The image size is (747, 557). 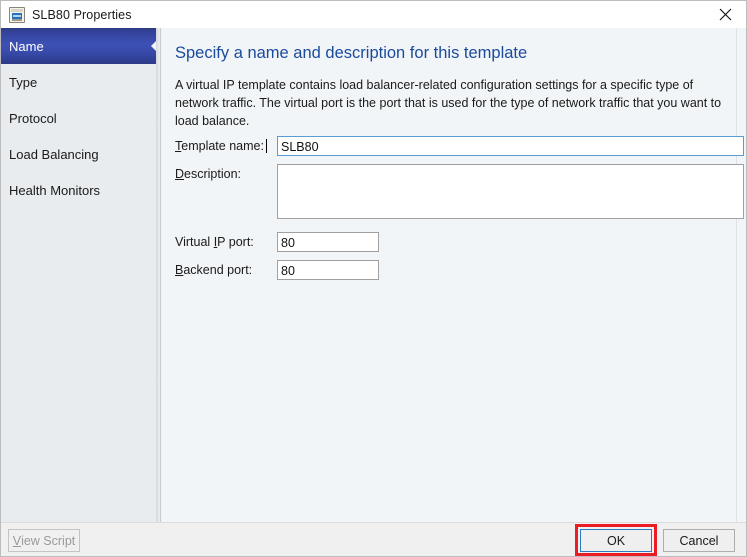 What do you see at coordinates (180, 174) in the screenshot?
I see `accesskey-letter: D` at bounding box center [180, 174].